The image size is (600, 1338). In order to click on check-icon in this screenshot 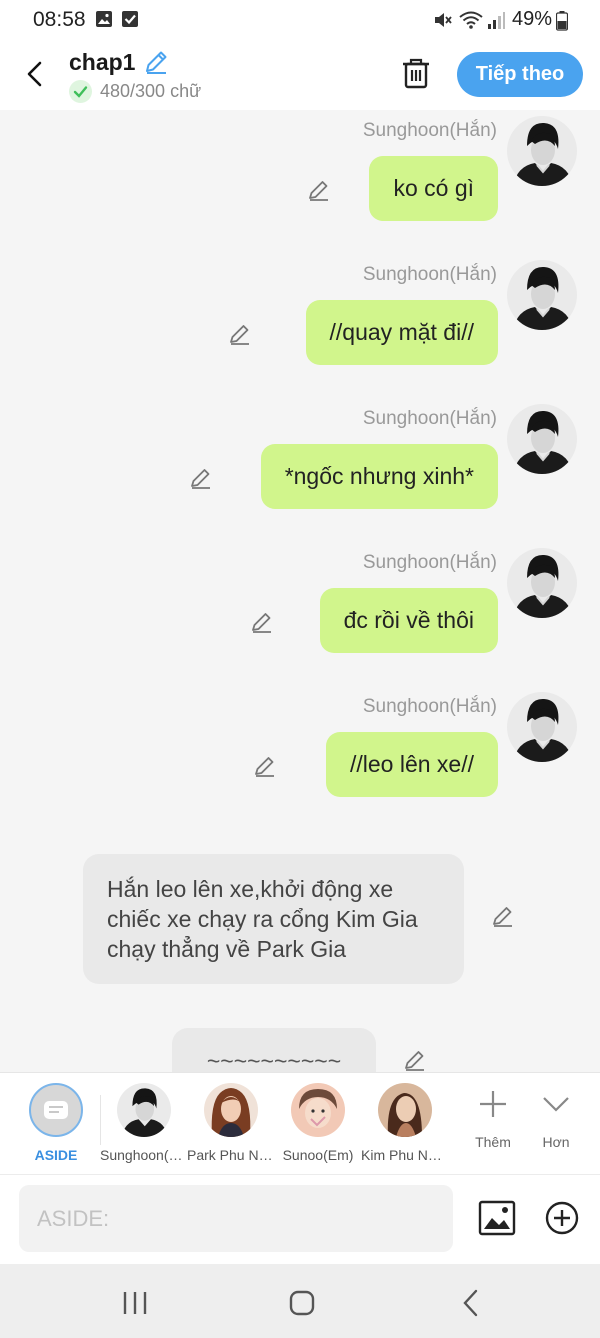, I will do `click(80, 91)`.